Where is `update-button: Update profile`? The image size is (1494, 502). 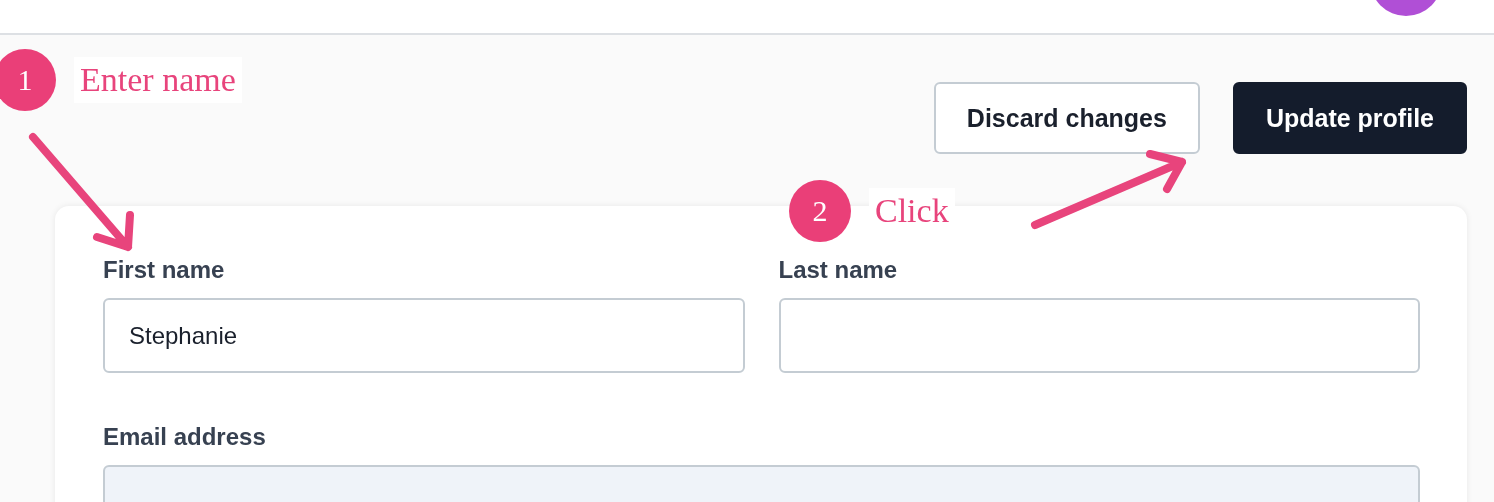 update-button: Update profile is located at coordinates (1349, 118).